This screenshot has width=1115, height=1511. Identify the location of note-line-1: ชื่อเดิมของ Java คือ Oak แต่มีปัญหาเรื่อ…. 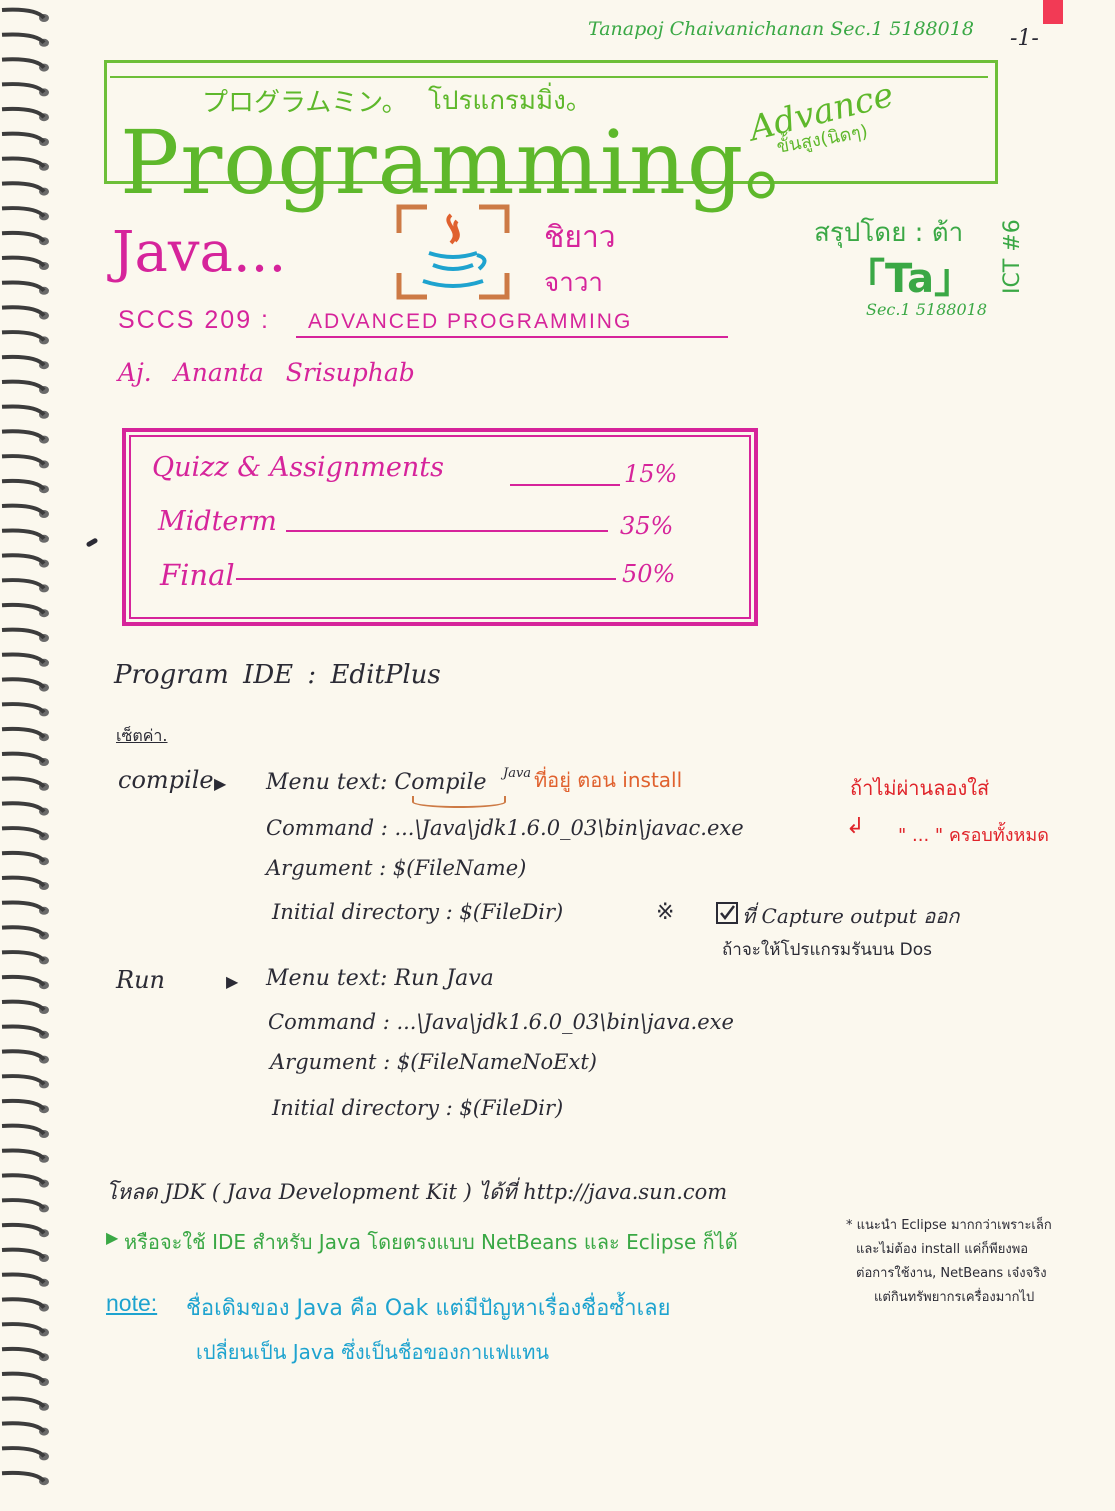
(428, 1308).